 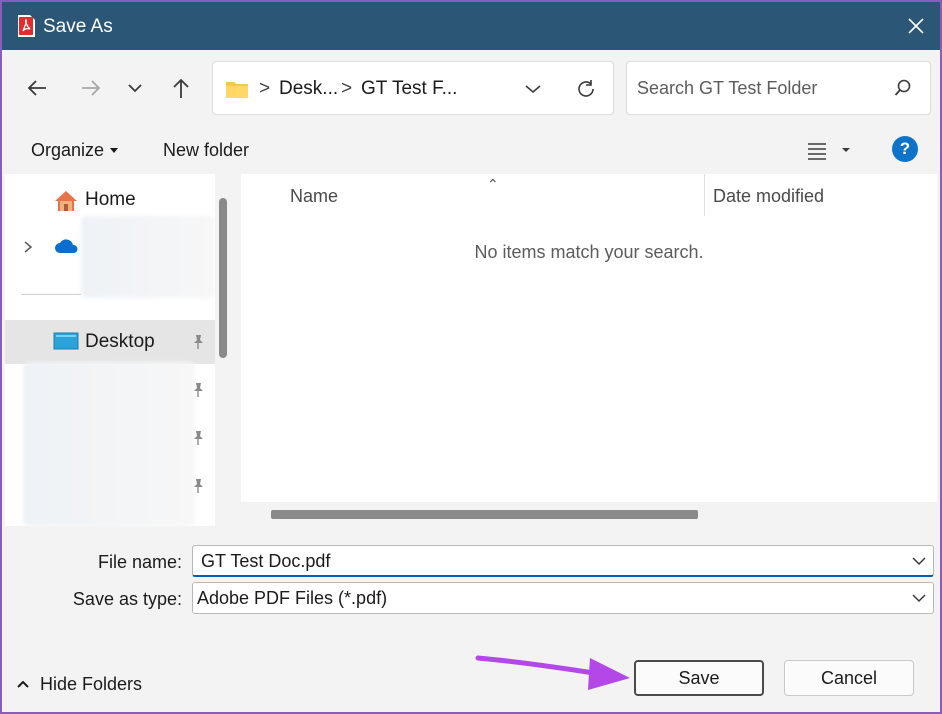 I want to click on file-name-input, so click(x=546, y=561).